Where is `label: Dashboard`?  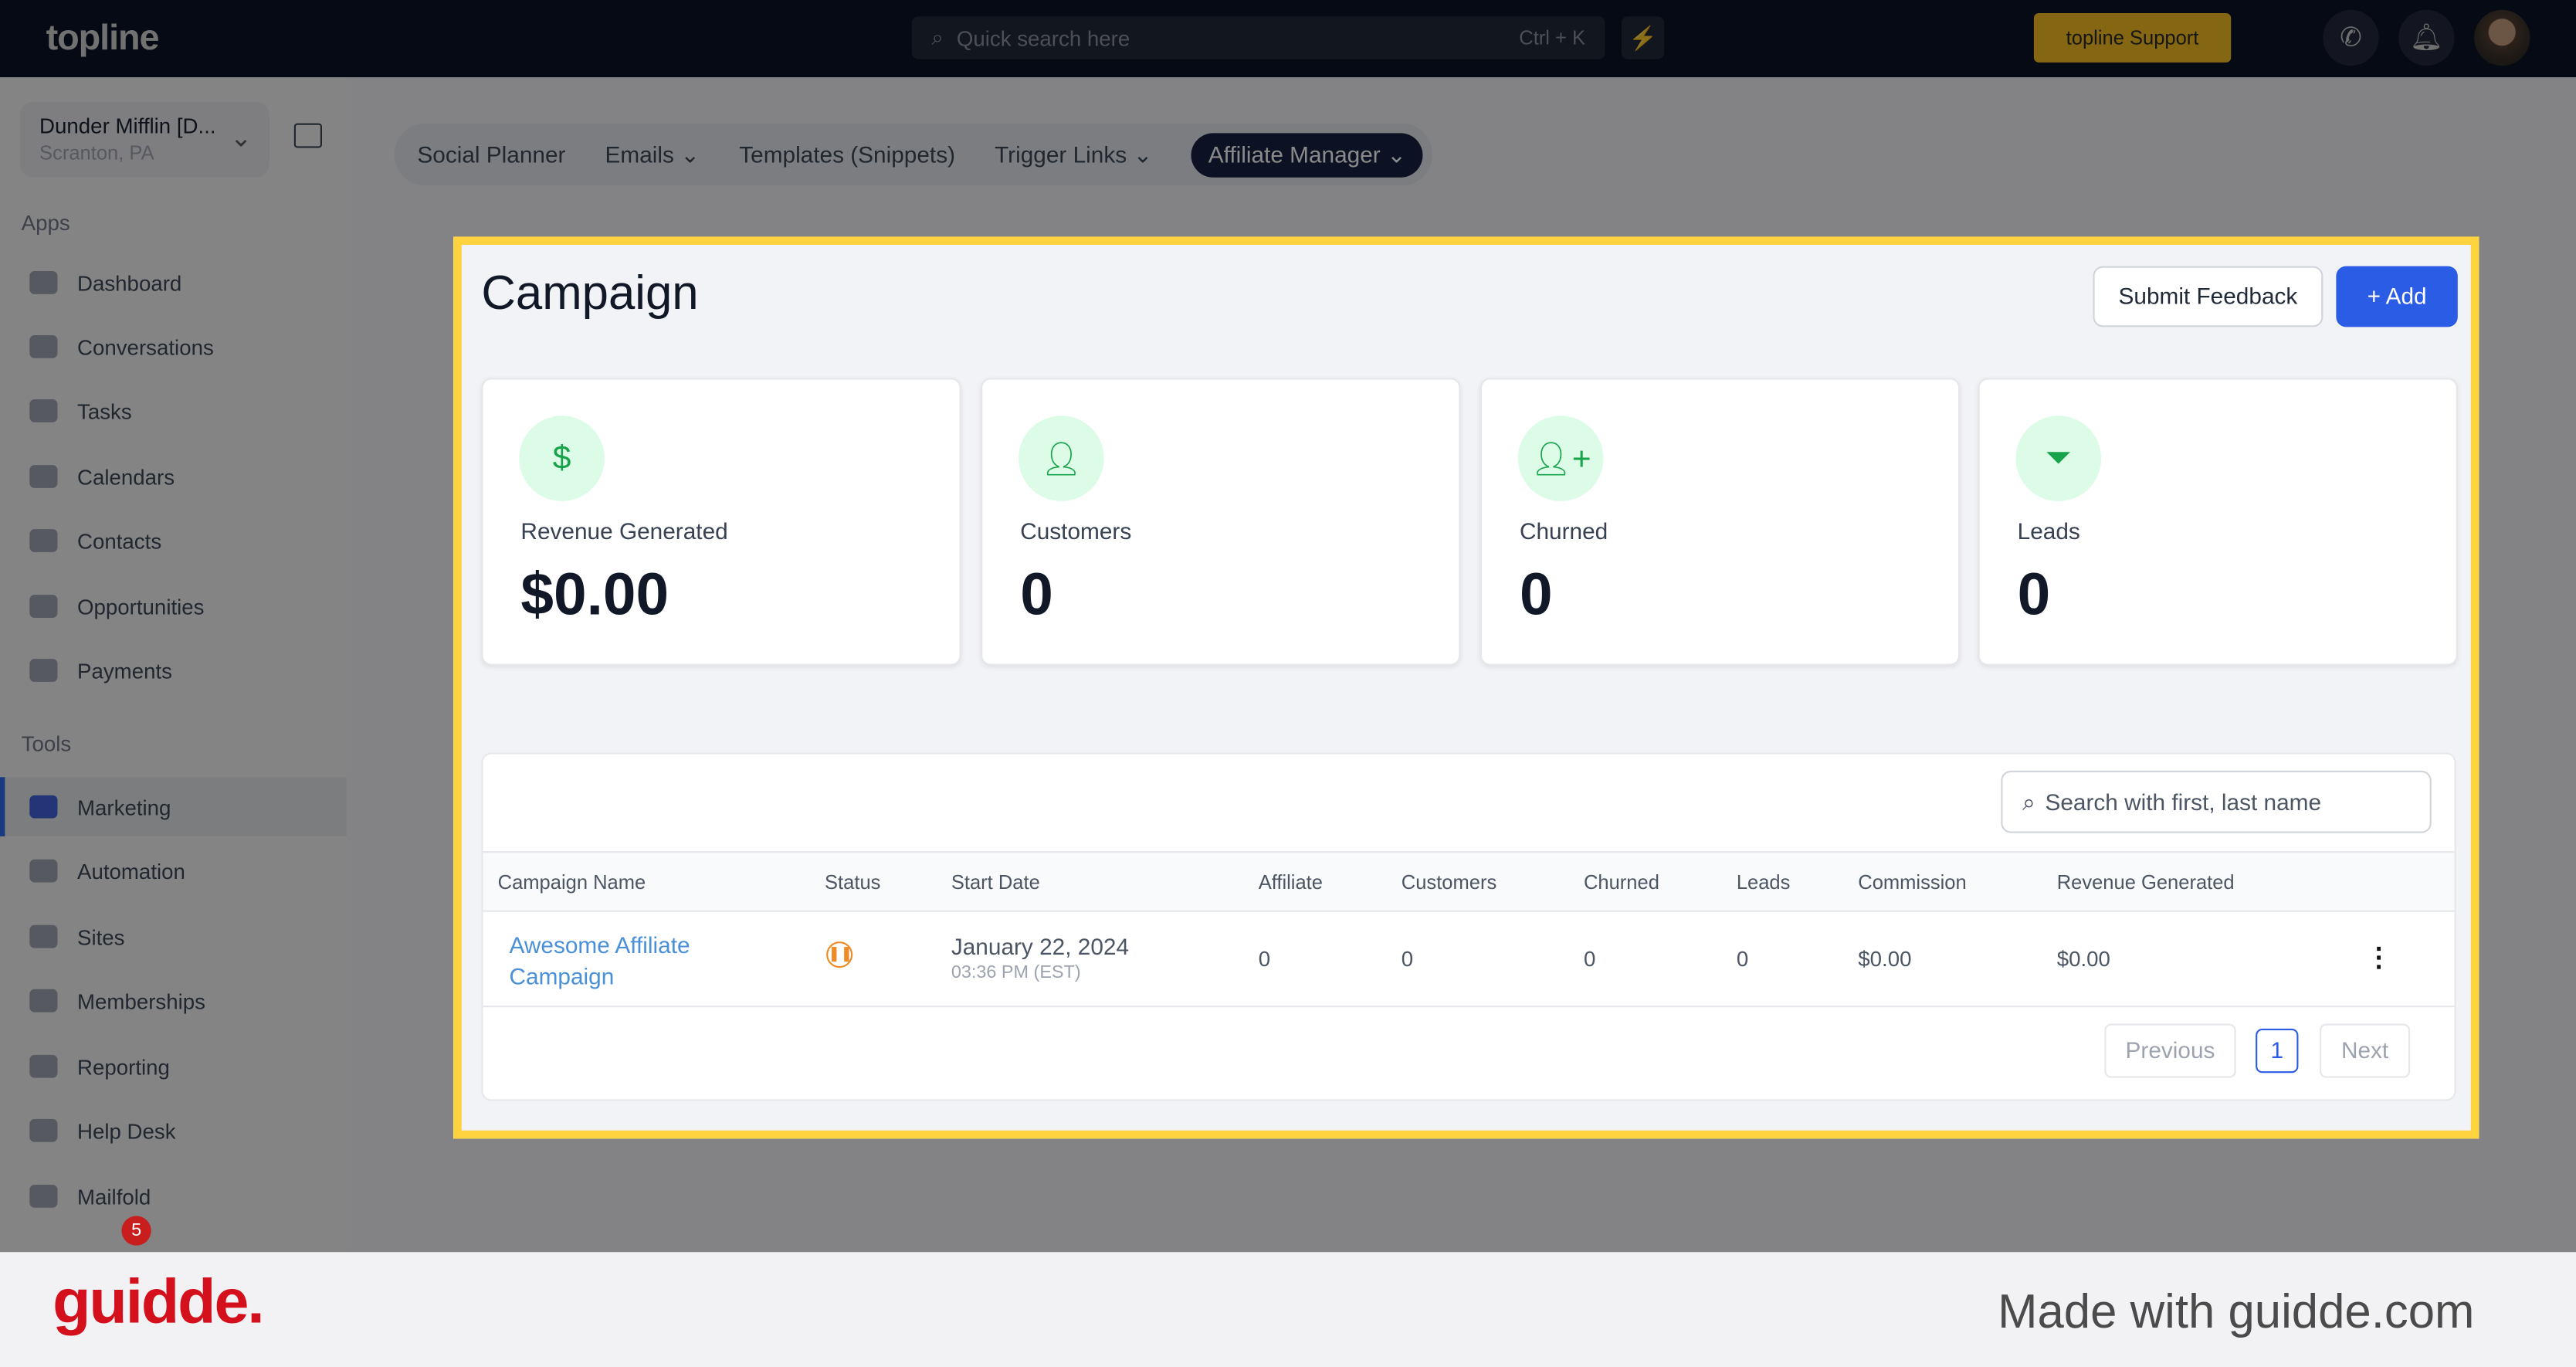
label: Dashboard is located at coordinates (129, 282).